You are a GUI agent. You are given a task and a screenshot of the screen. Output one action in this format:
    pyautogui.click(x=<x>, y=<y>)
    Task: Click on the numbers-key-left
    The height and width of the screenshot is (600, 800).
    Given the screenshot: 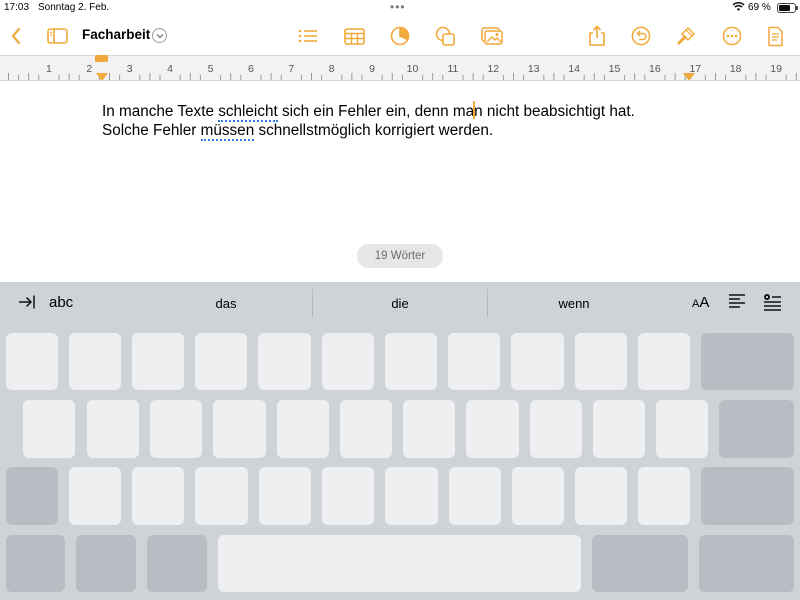 What is the action you would take?
    pyautogui.click(x=35, y=563)
    